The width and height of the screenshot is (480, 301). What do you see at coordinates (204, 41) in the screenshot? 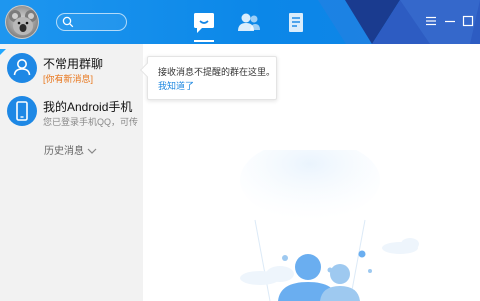
I see `active-tab-indicator` at bounding box center [204, 41].